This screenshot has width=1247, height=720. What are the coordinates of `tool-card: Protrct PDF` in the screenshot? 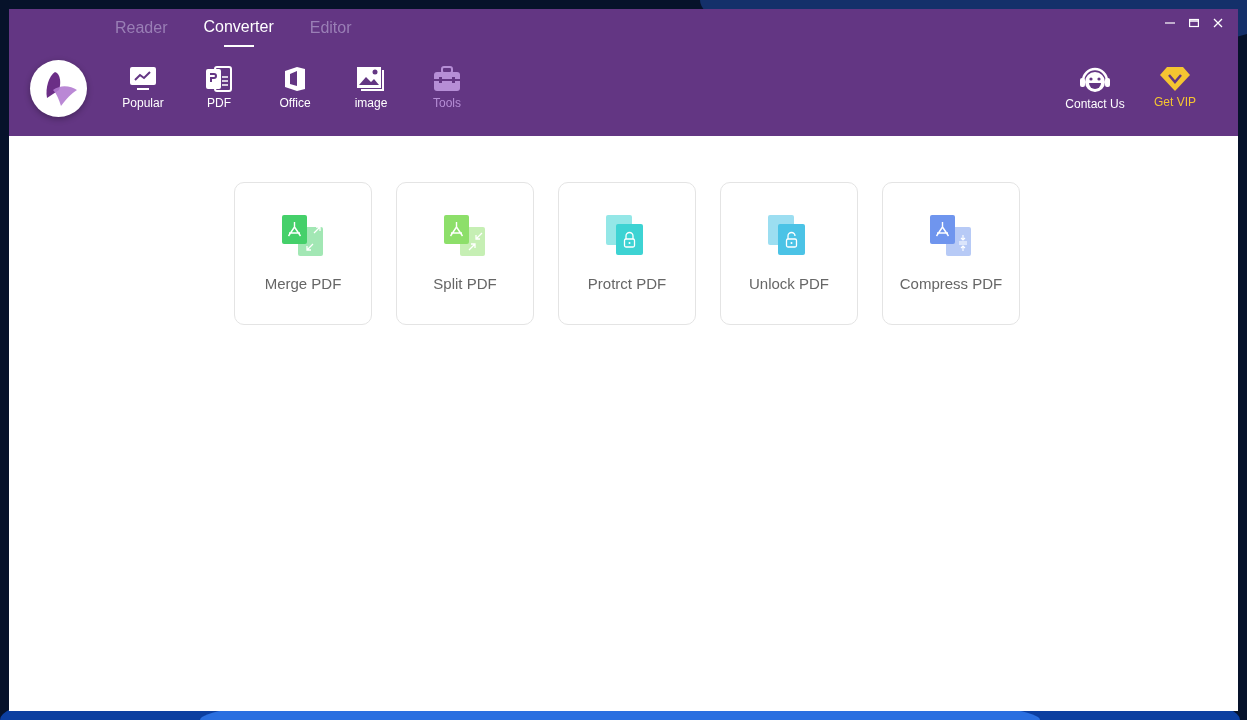 It's located at (627, 253).